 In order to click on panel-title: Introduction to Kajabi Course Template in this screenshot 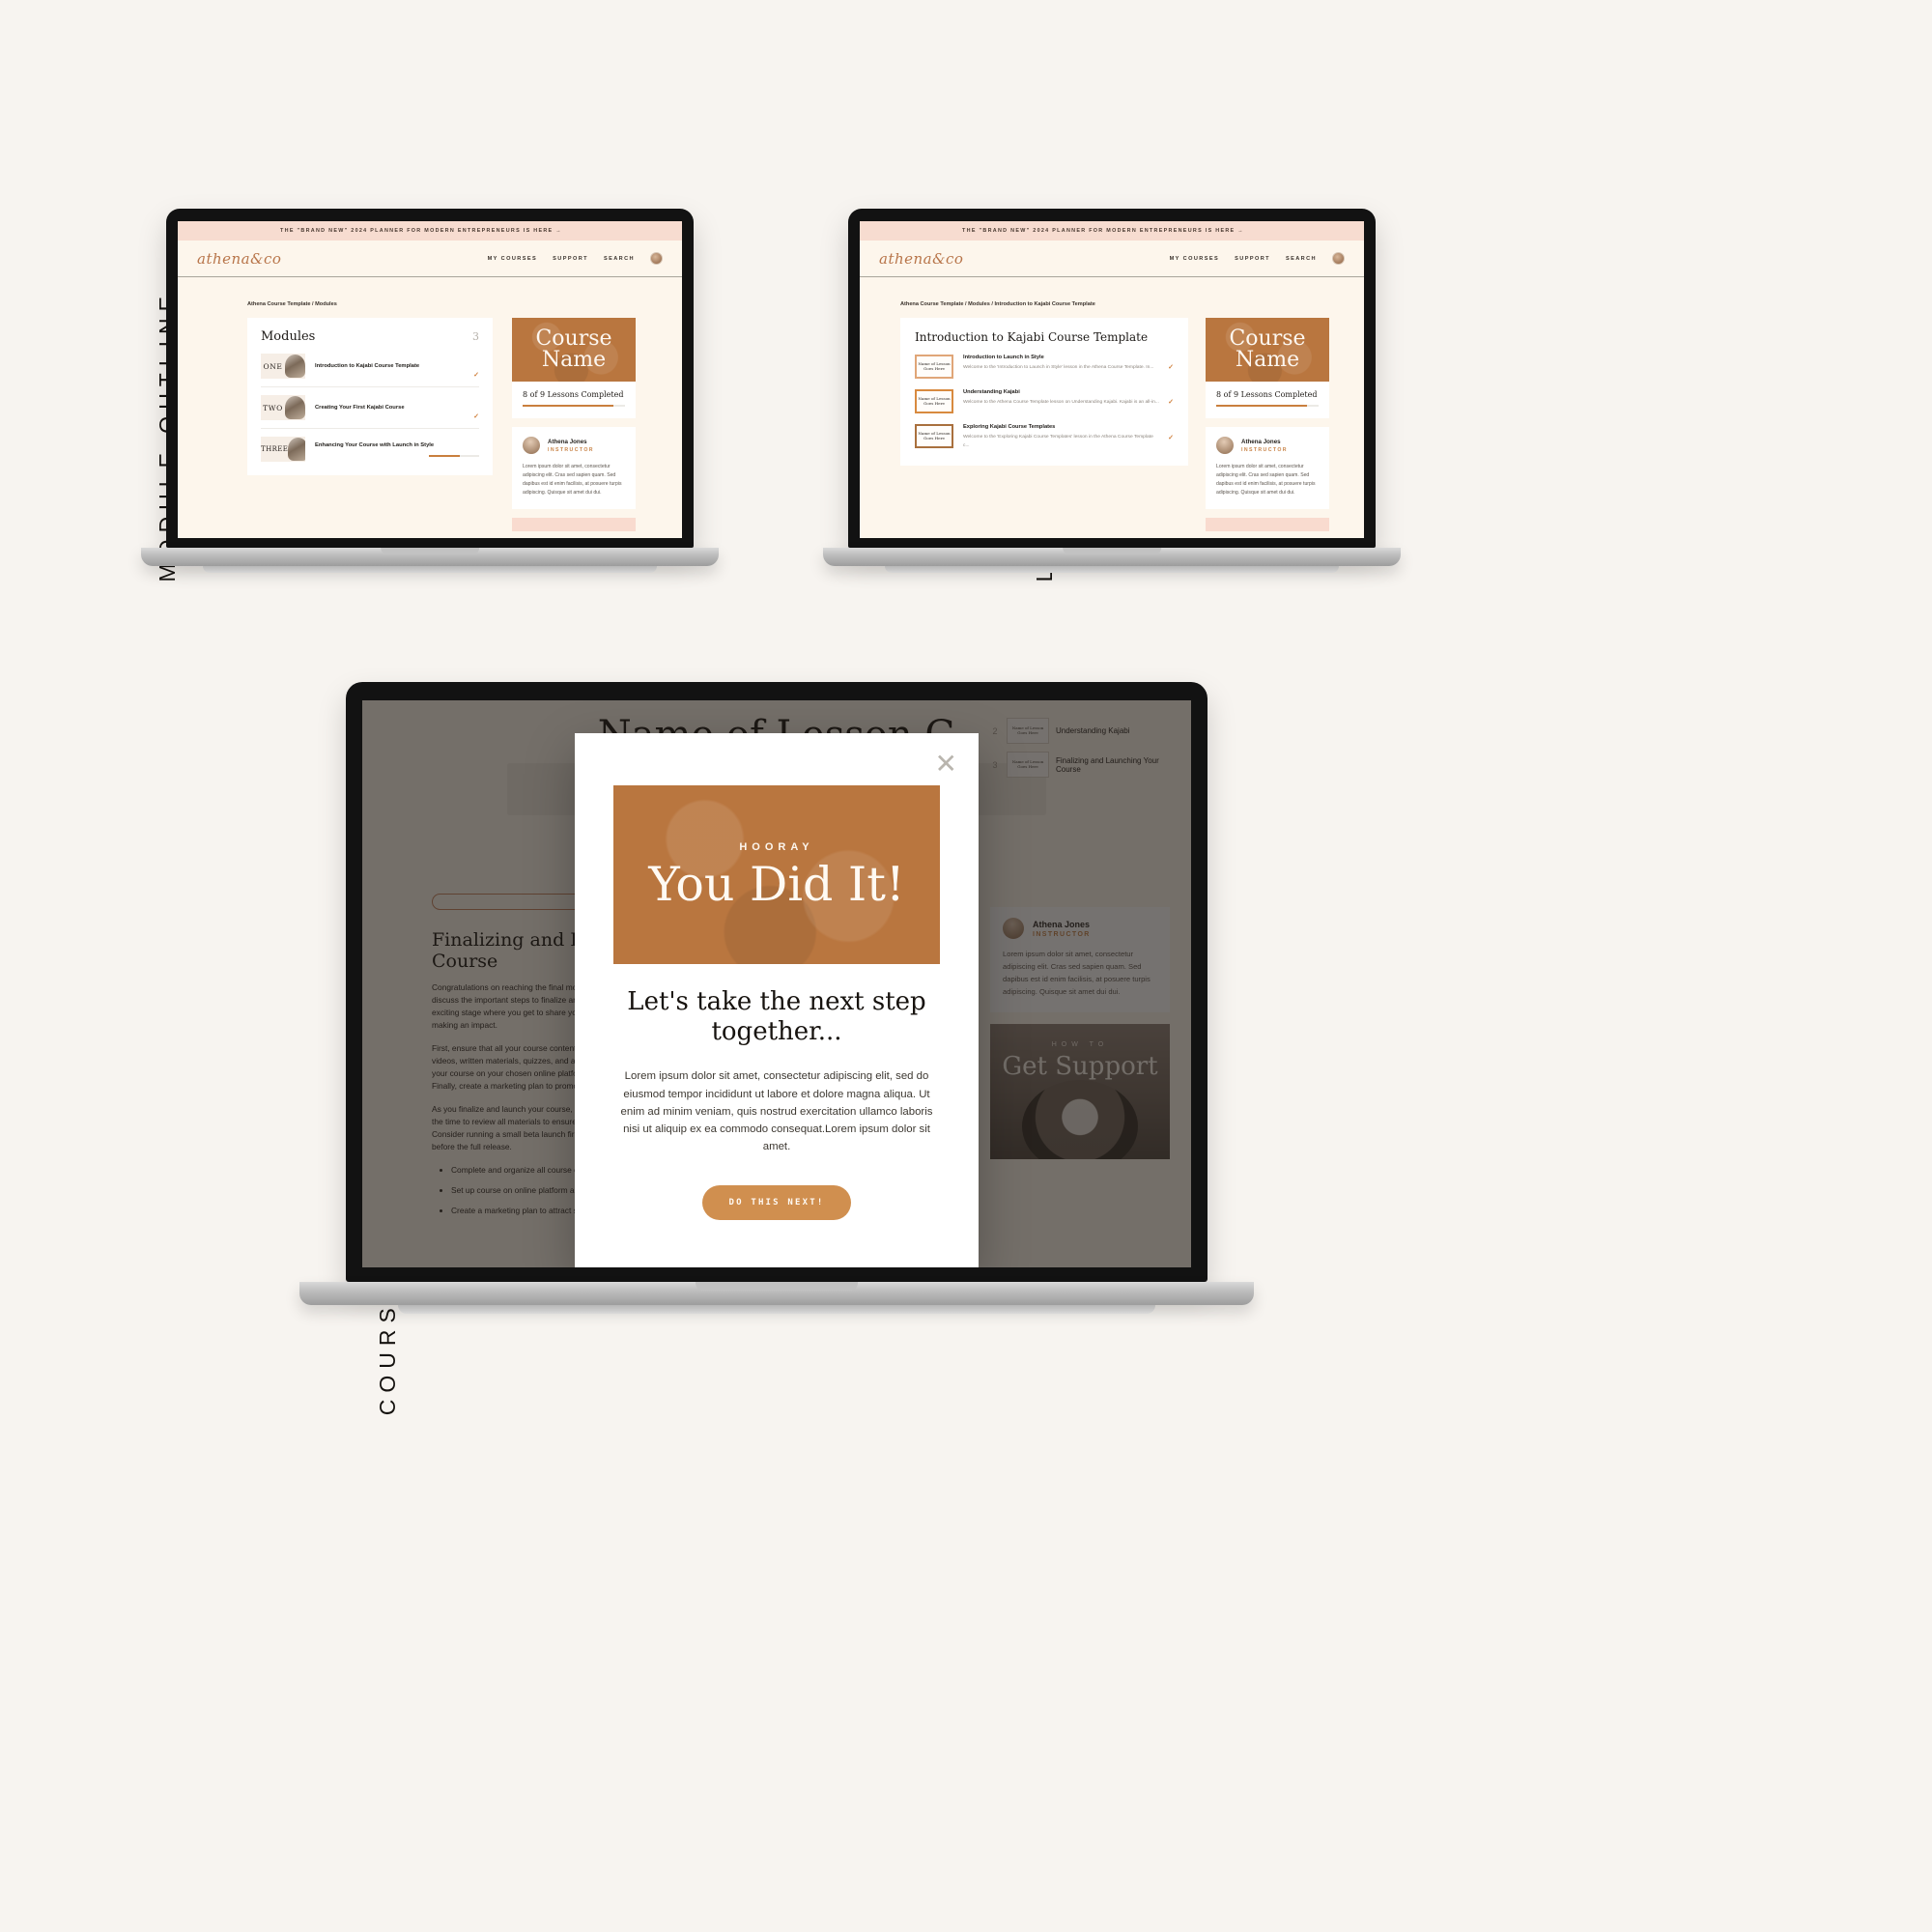, I will do `click(1032, 337)`.